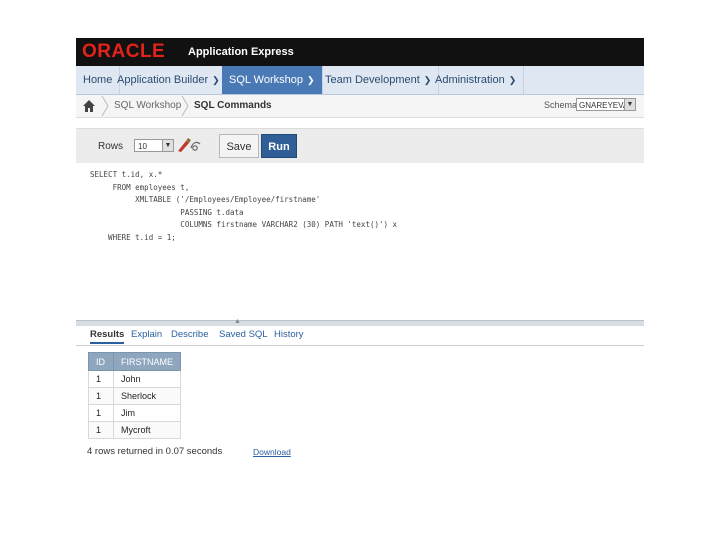 This screenshot has height=540, width=720. Describe the element at coordinates (147, 413) in the screenshot. I see `cell-firstname: Jim` at that location.